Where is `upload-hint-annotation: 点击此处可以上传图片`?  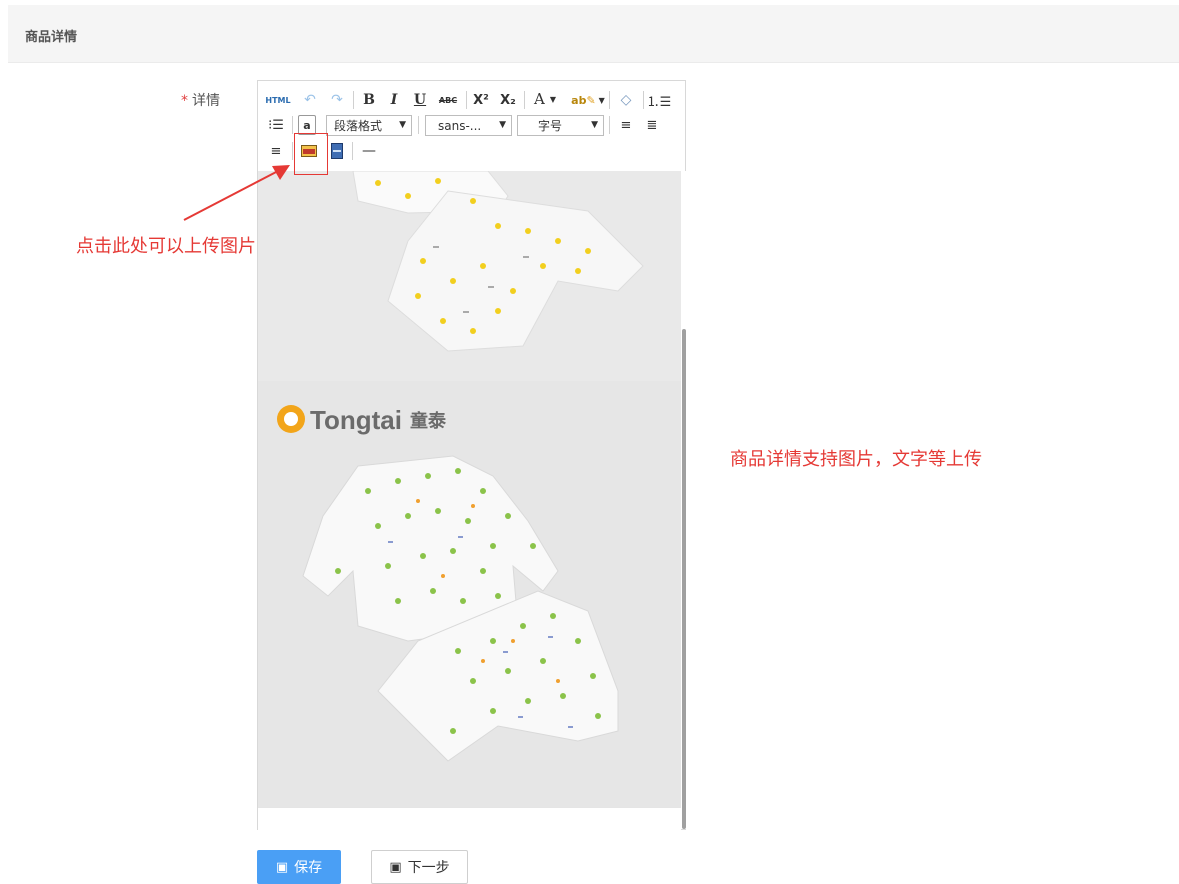 upload-hint-annotation: 点击此处可以上传图片 is located at coordinates (166, 246).